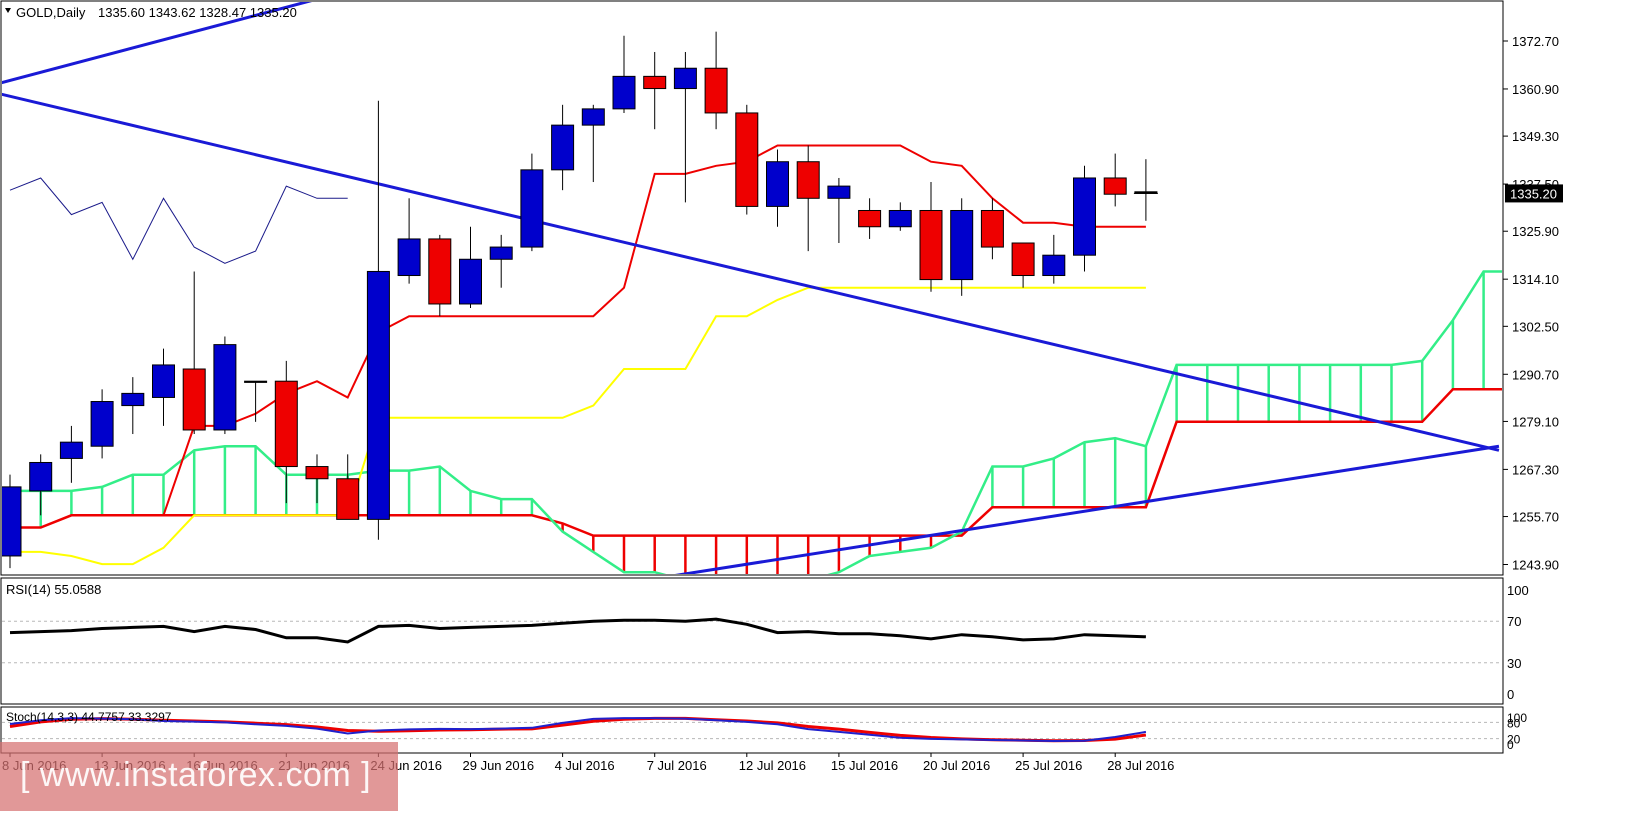 Image resolution: width=1632 pixels, height=816 pixels. What do you see at coordinates (89, 717) in the screenshot?
I see `stoch-title: Stoch(14,3,3) 44.7757 33.3297` at bounding box center [89, 717].